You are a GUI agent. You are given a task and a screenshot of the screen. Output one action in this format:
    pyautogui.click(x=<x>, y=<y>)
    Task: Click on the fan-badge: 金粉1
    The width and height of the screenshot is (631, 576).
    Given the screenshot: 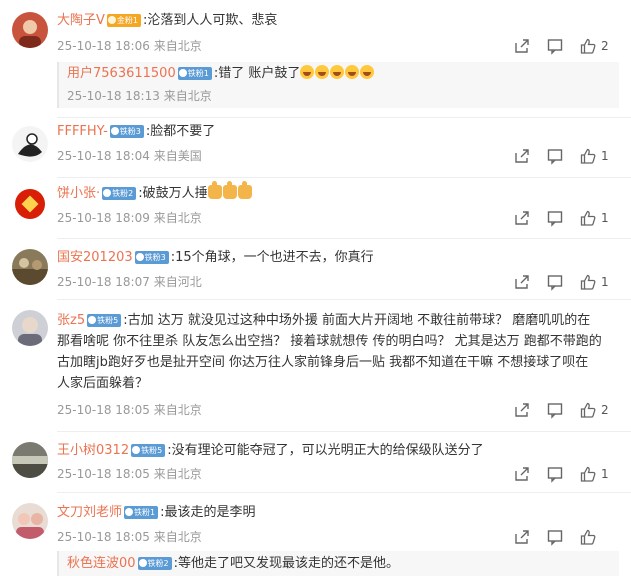 What is the action you would take?
    pyautogui.click(x=123, y=20)
    